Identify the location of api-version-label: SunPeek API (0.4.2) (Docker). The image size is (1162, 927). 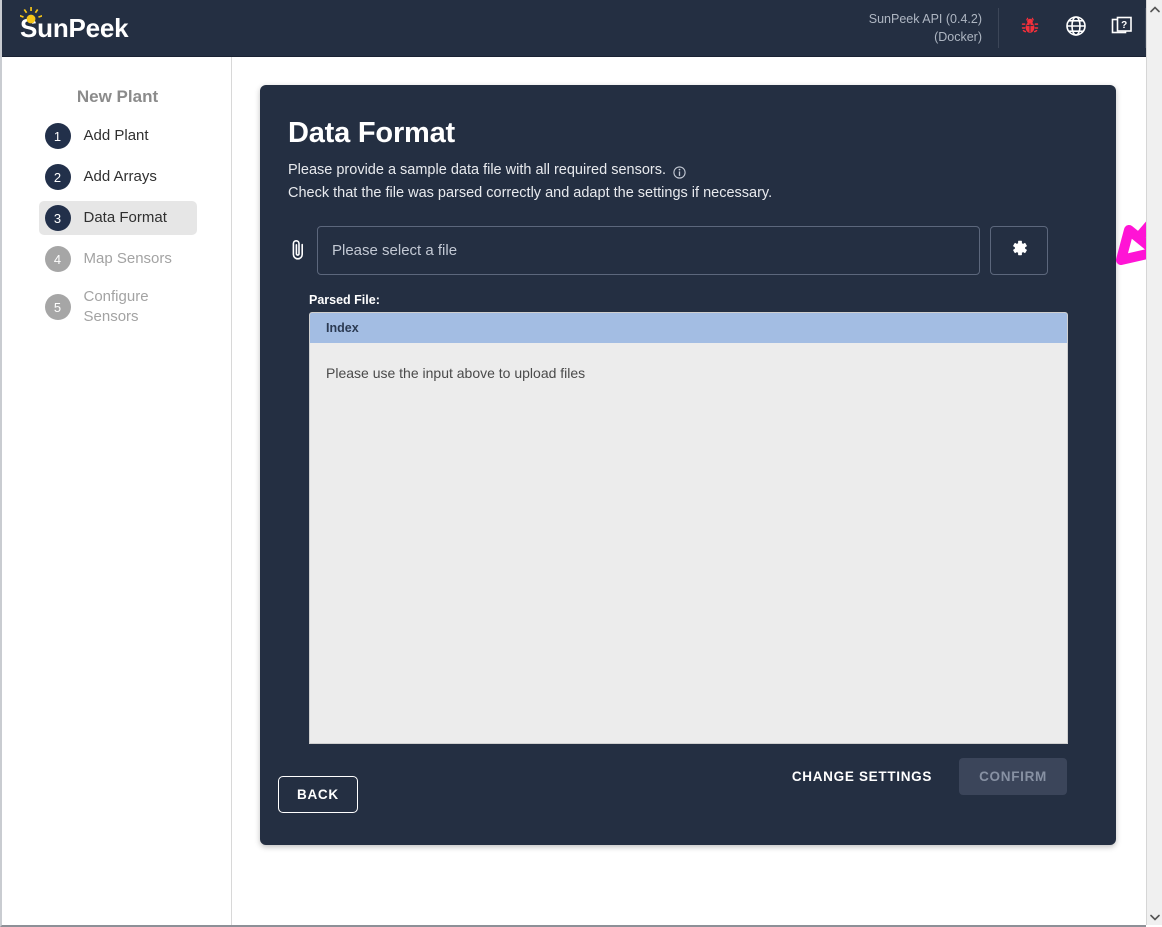
(925, 27).